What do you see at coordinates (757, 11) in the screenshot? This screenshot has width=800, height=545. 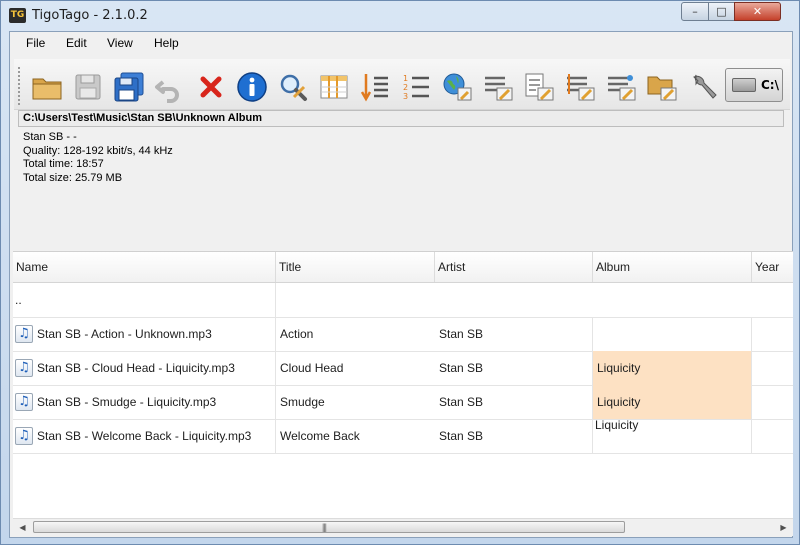 I see `close-button: ✕` at bounding box center [757, 11].